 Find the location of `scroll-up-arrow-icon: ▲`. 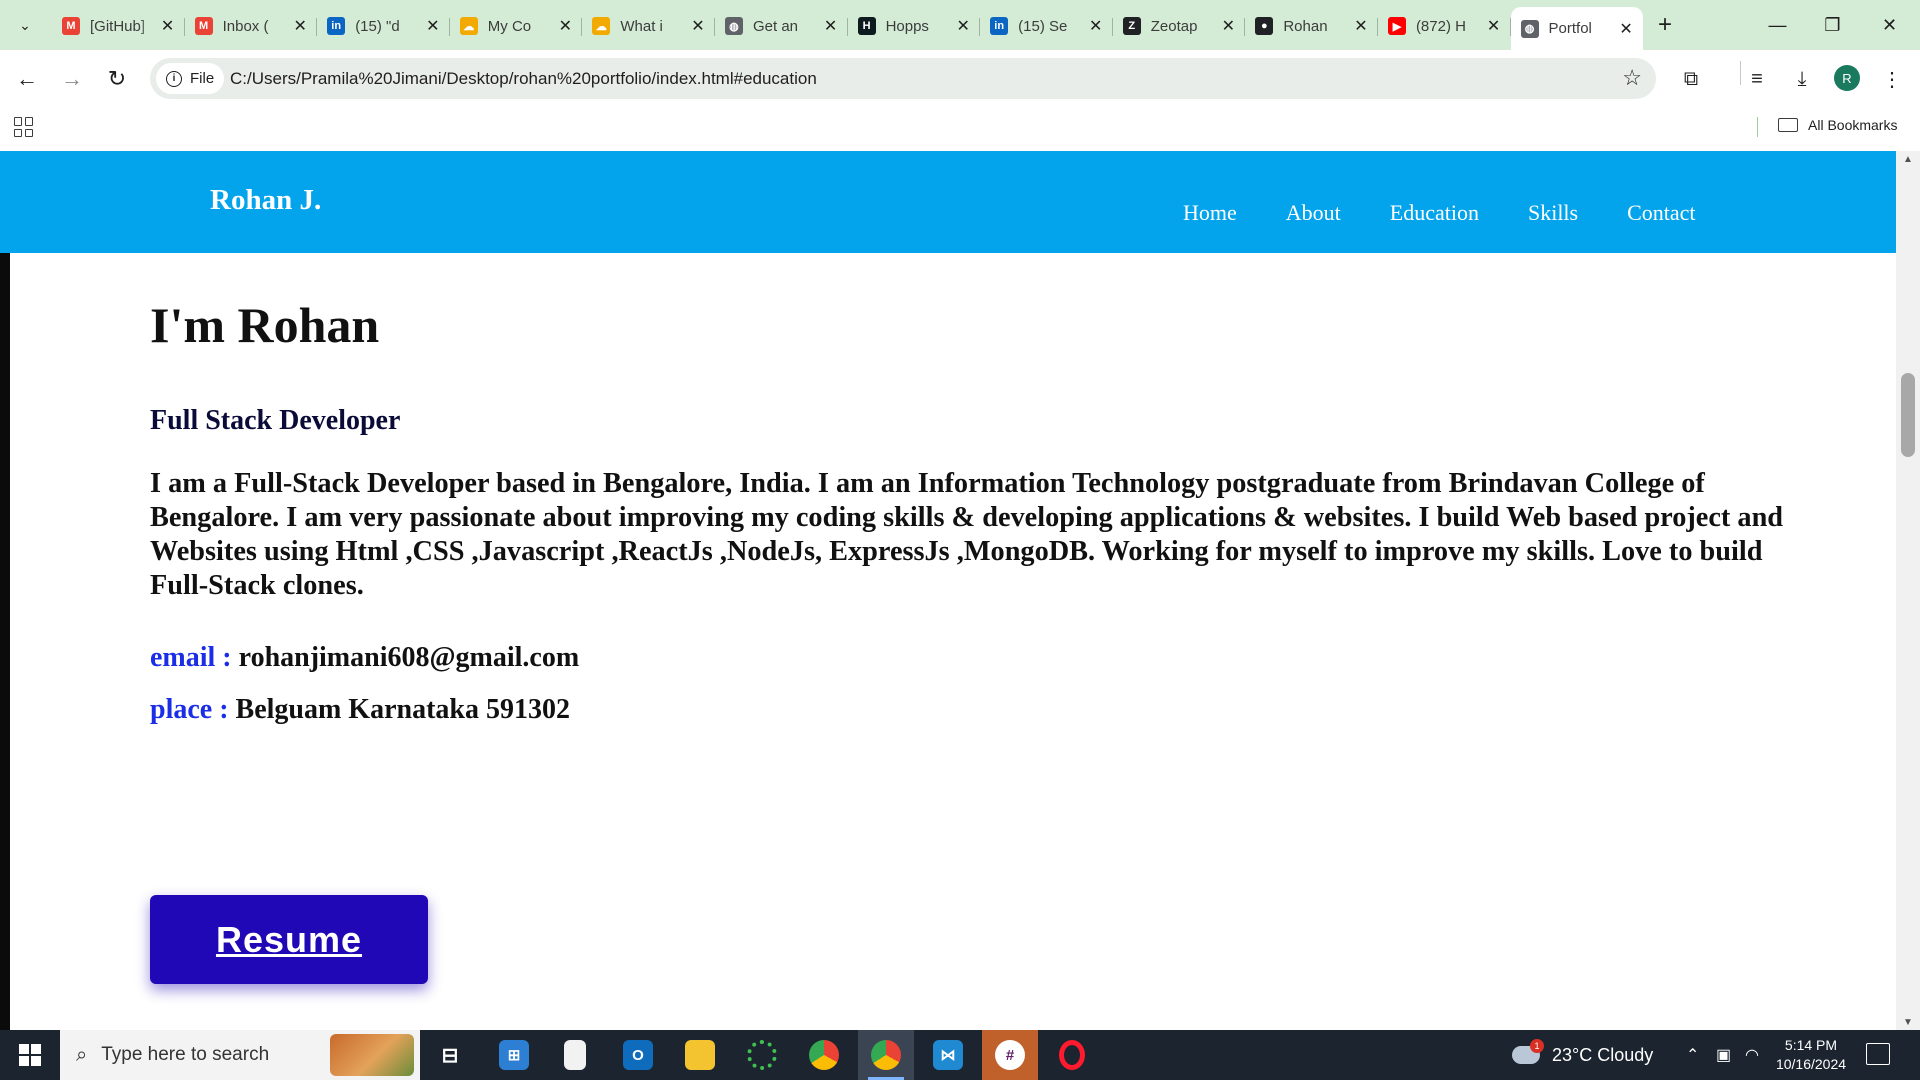

scroll-up-arrow-icon: ▲ is located at coordinates (1908, 159).